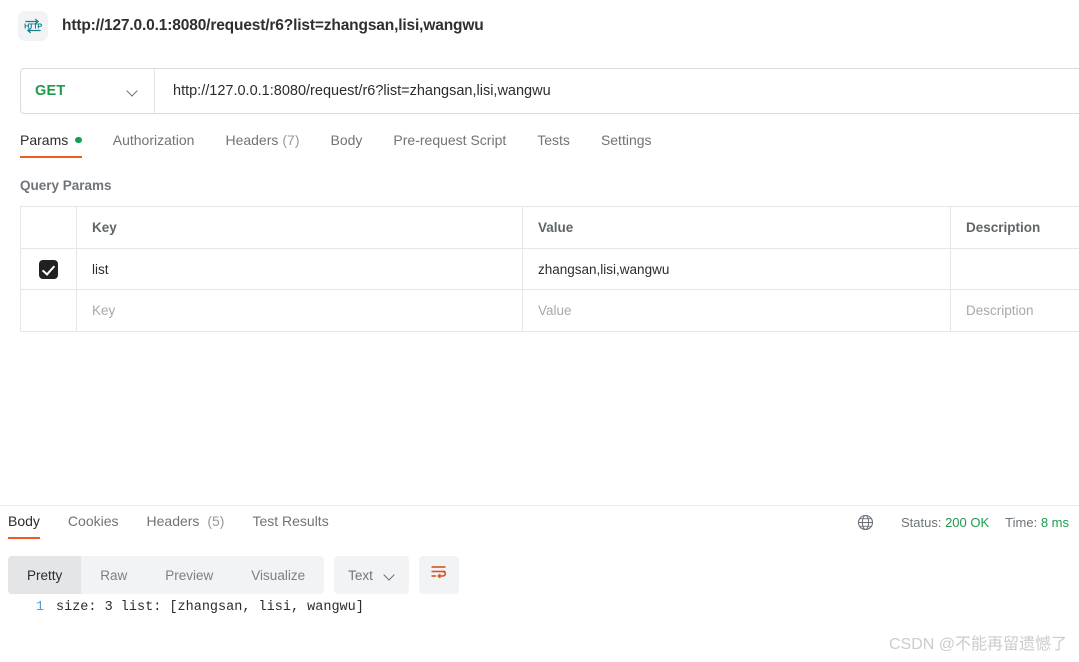 Image resolution: width=1079 pixels, height=662 pixels. I want to click on response-tab-test-results-label: Test Results, so click(290, 521).